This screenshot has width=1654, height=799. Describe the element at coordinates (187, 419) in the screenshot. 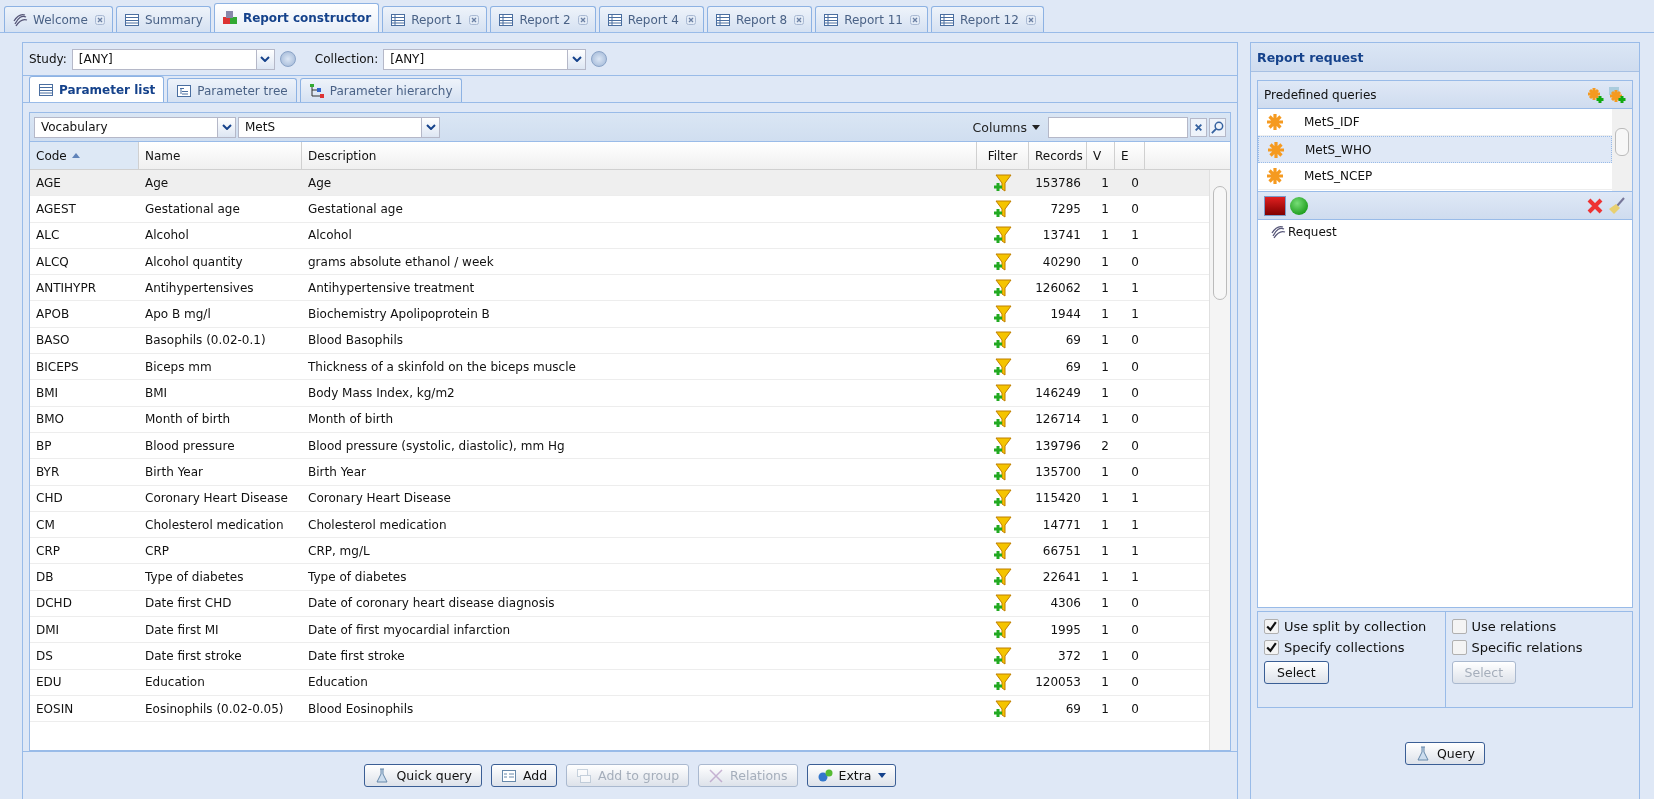

I see `table-cell-text: Month of birth` at that location.